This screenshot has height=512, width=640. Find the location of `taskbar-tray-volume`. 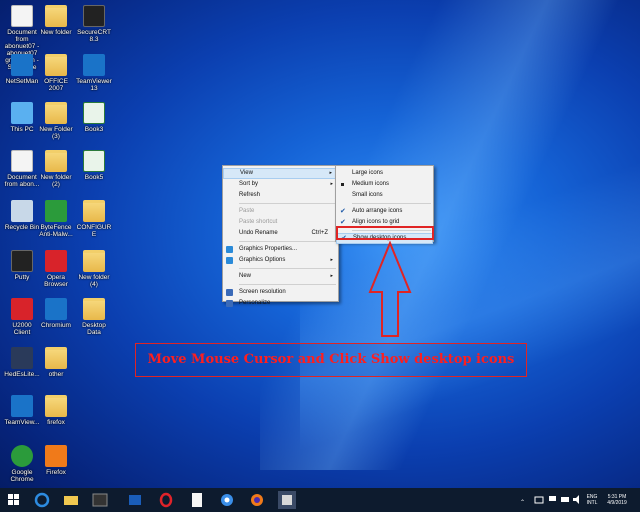

taskbar-tray-volume is located at coordinates (577, 500).